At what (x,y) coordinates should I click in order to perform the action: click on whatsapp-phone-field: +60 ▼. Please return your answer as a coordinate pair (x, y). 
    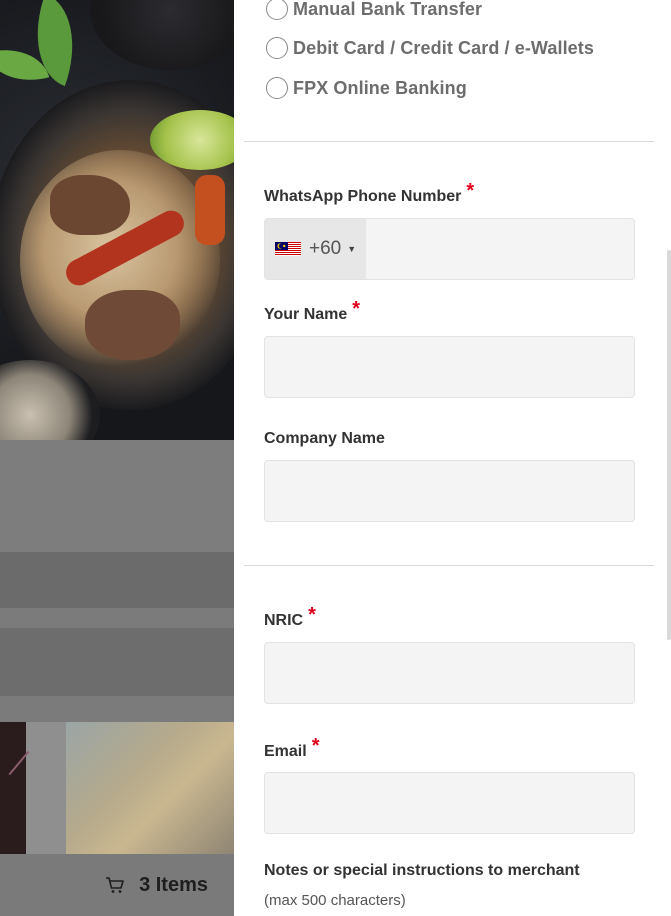
    Looking at the image, I should click on (449, 249).